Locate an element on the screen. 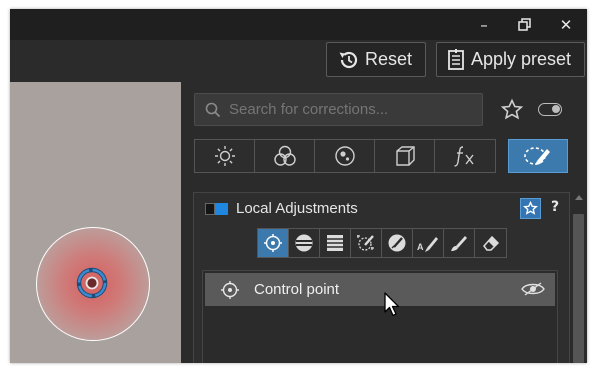 This screenshot has height=372, width=597. help-button: ? is located at coordinates (555, 207).